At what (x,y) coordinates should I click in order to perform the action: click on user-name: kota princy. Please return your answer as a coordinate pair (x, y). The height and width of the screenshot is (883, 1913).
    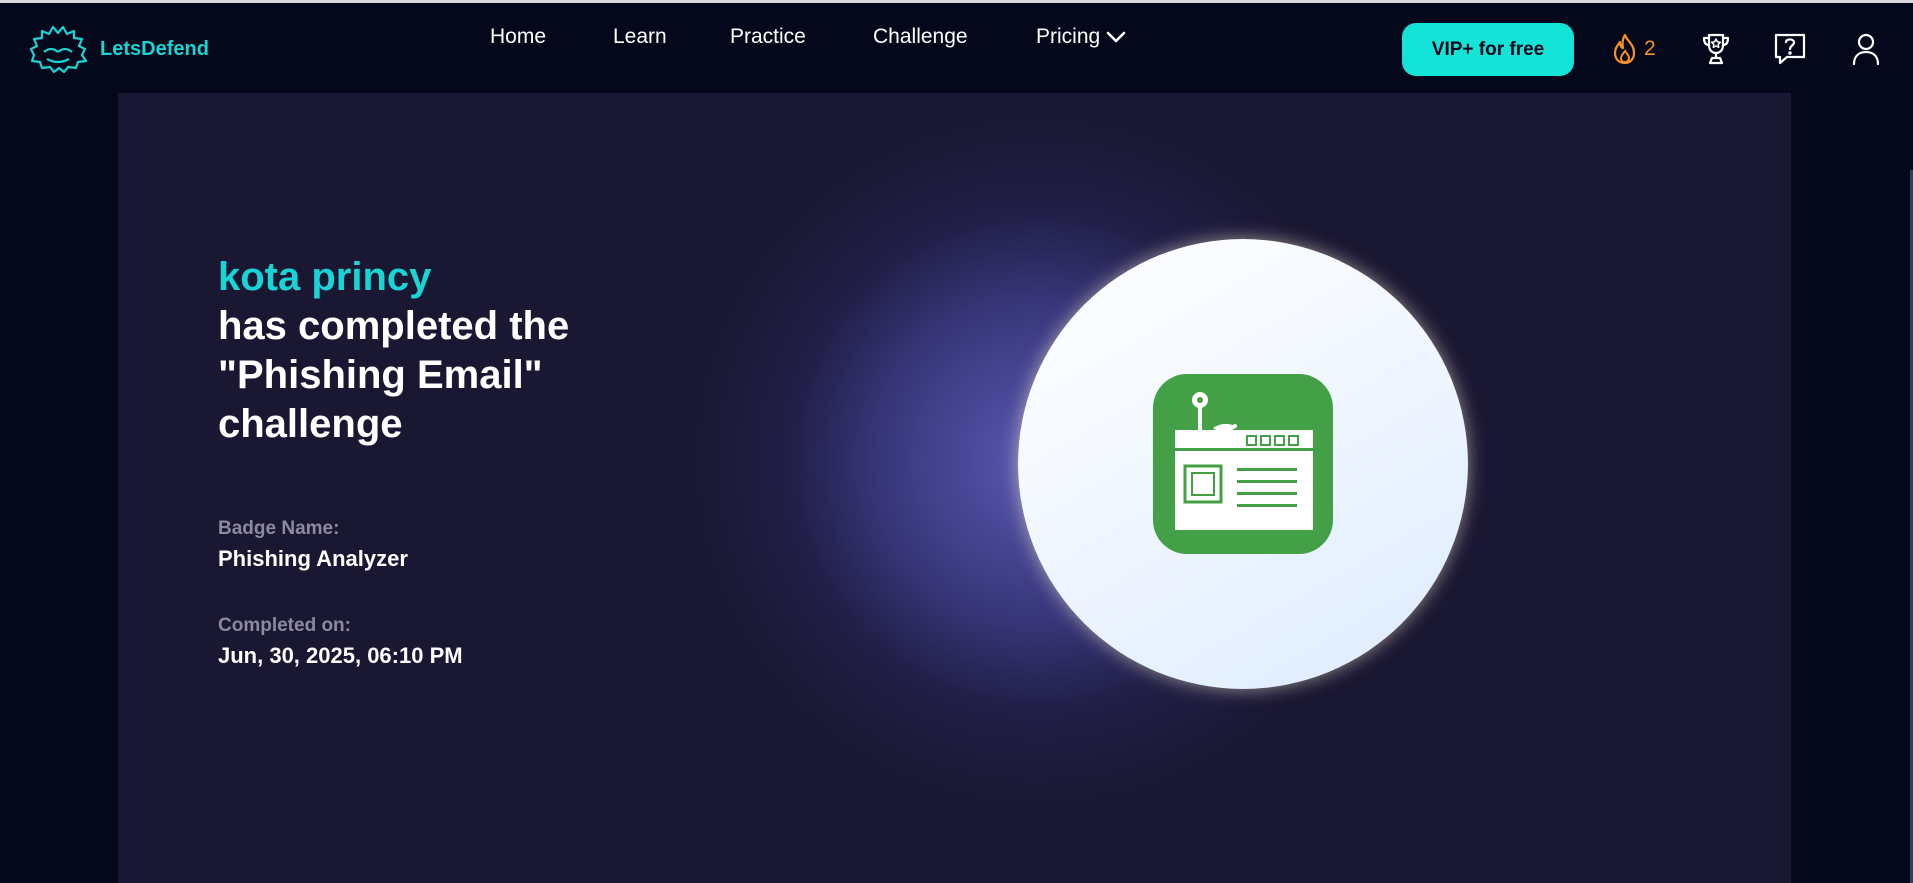
    Looking at the image, I should click on (325, 277).